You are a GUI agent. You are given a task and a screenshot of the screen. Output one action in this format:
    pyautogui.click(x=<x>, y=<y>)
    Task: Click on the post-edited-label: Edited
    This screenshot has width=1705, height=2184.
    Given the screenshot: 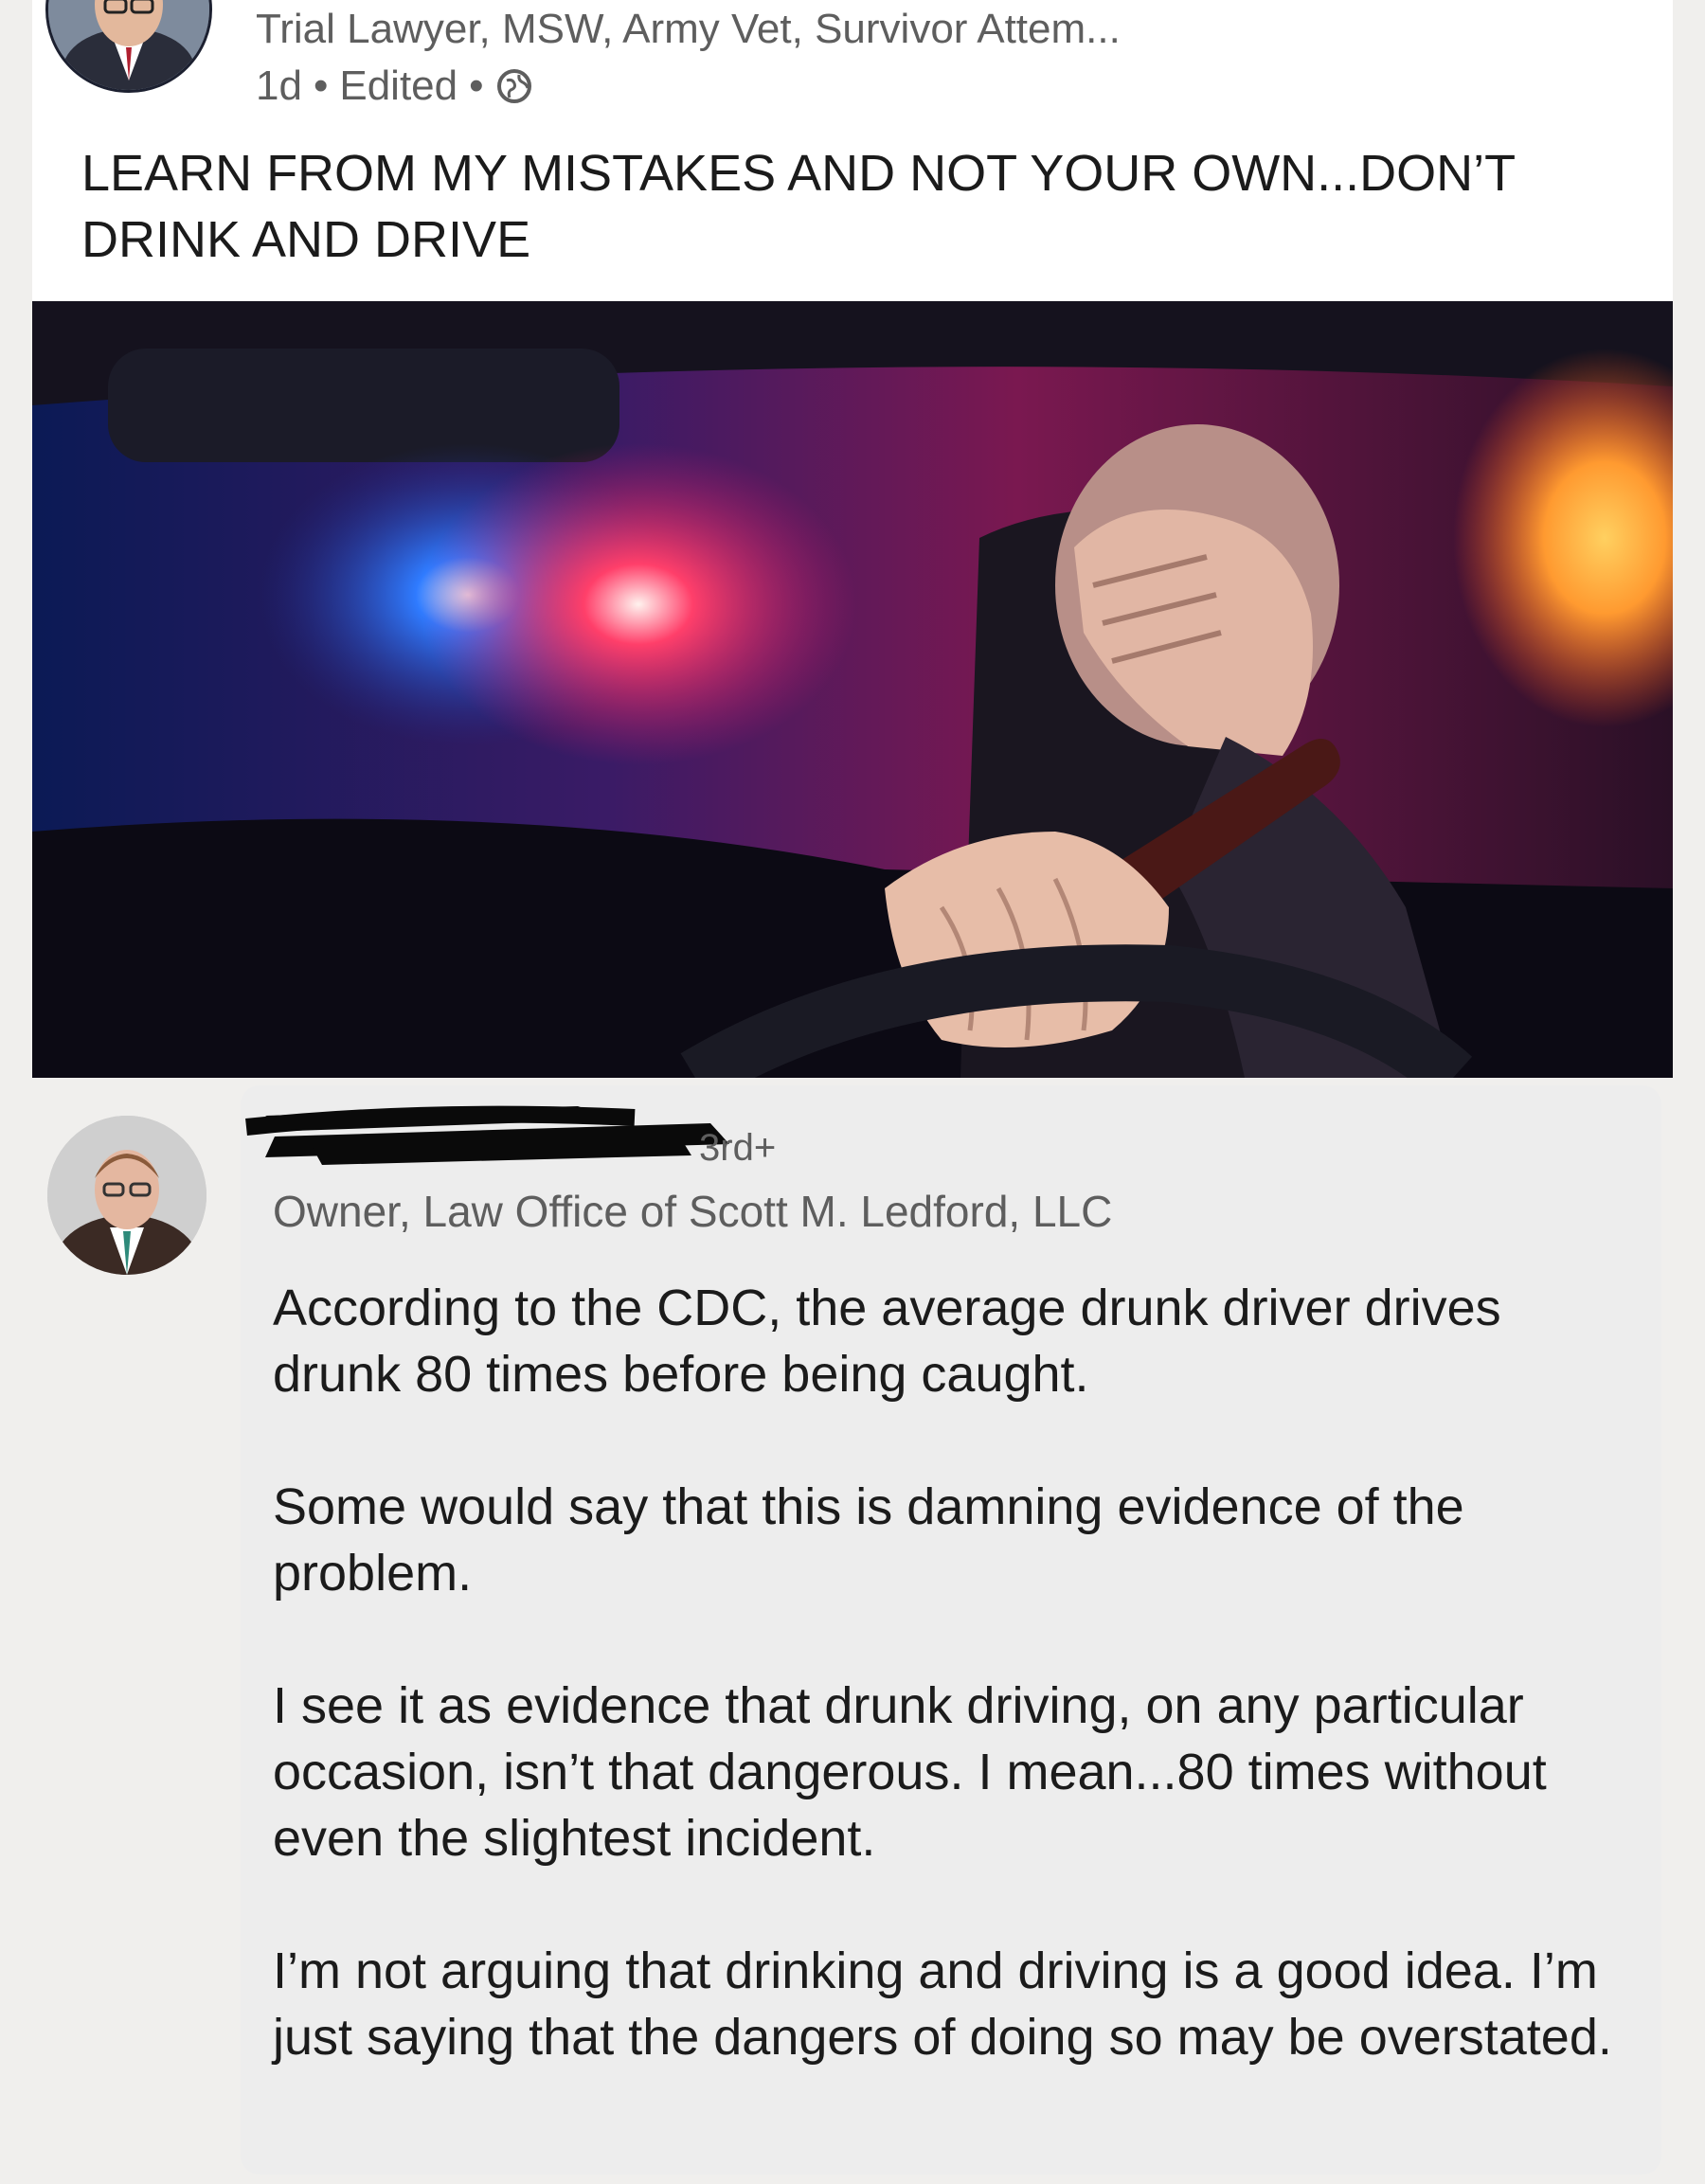 What is the action you would take?
    pyautogui.click(x=398, y=86)
    